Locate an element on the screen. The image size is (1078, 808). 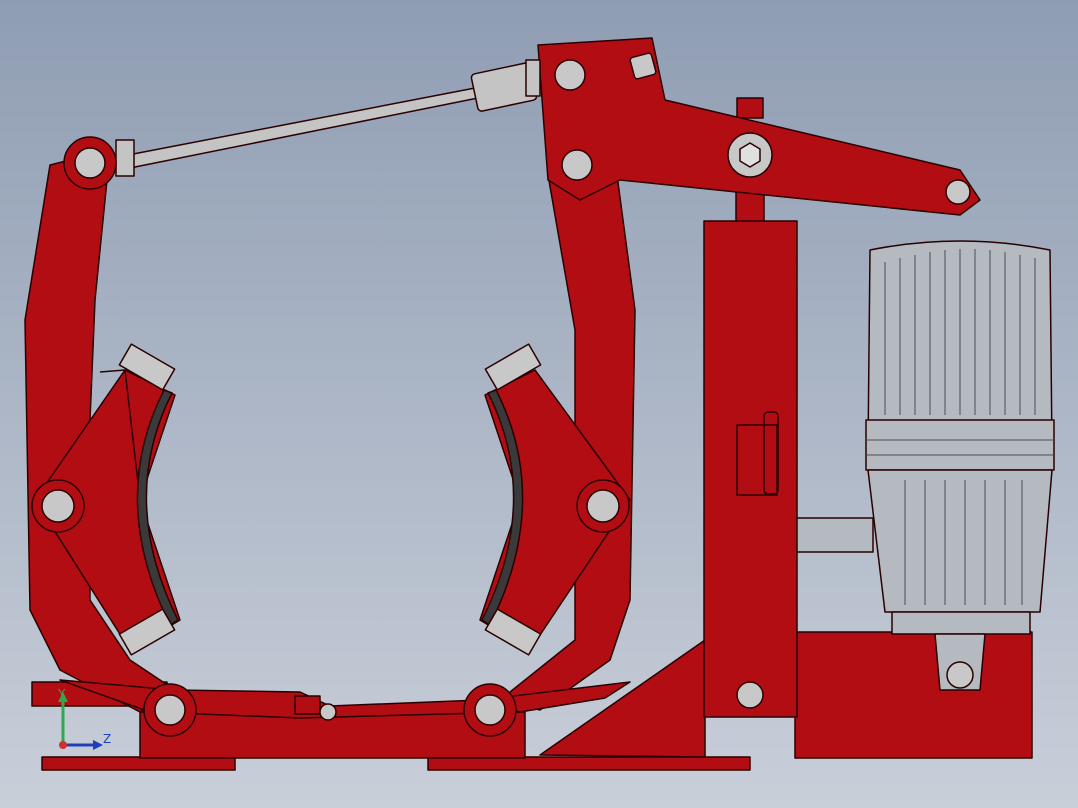
thruster-motor is located at coordinates (925, 465).